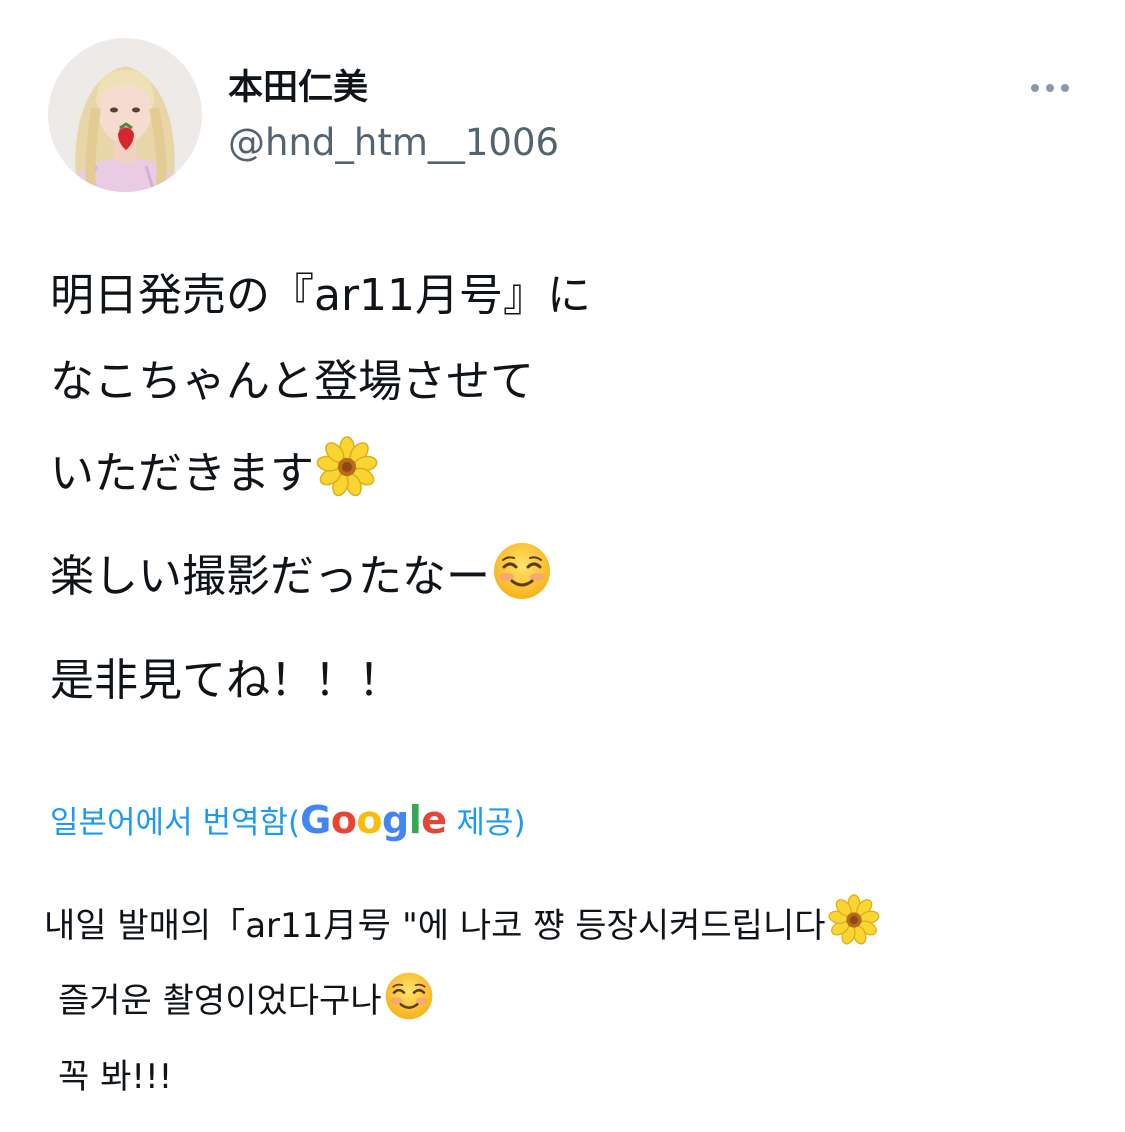  I want to click on tweet-line-1: 明日発売の『ar11月号』に, so click(321, 295).